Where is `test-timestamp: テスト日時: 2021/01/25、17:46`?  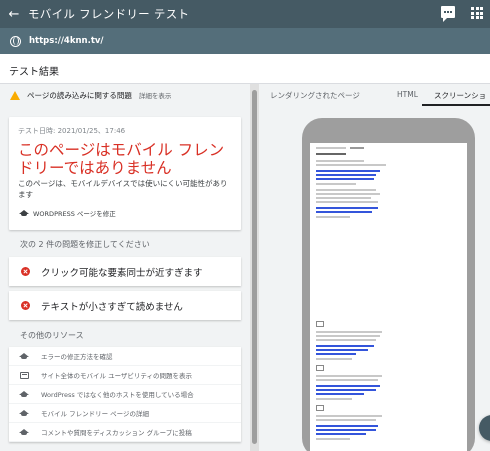 test-timestamp: テスト日時: 2021/01/25、17:46 is located at coordinates (72, 131).